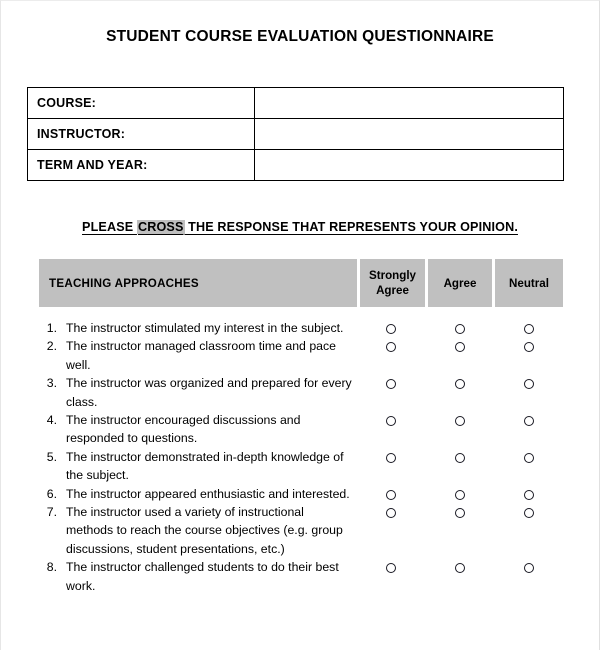 This screenshot has height=650, width=600. Describe the element at coordinates (141, 165) in the screenshot. I see `term-and-year-label: TERM AND YEAR:` at that location.